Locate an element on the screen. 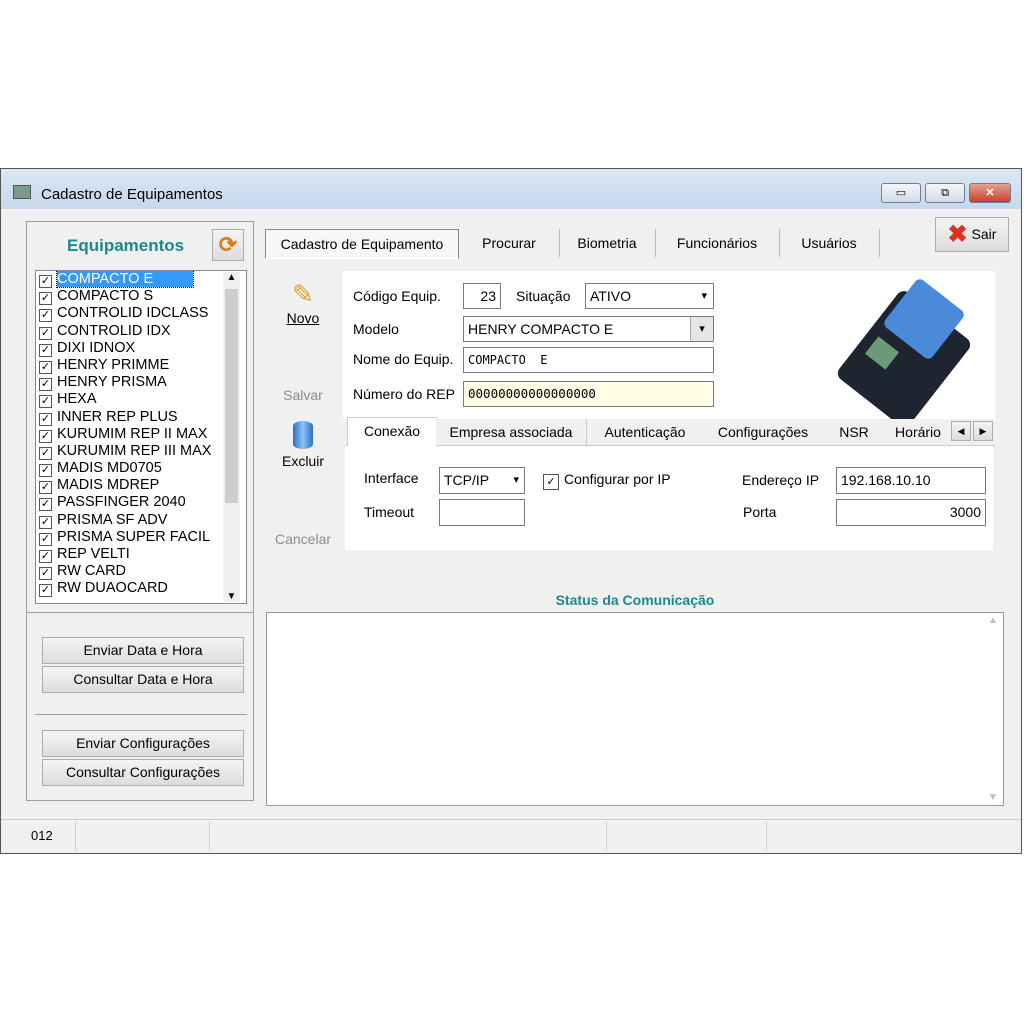 Image resolution: width=1024 pixels, height=1024 pixels. close-button: ✕ is located at coordinates (990, 193).